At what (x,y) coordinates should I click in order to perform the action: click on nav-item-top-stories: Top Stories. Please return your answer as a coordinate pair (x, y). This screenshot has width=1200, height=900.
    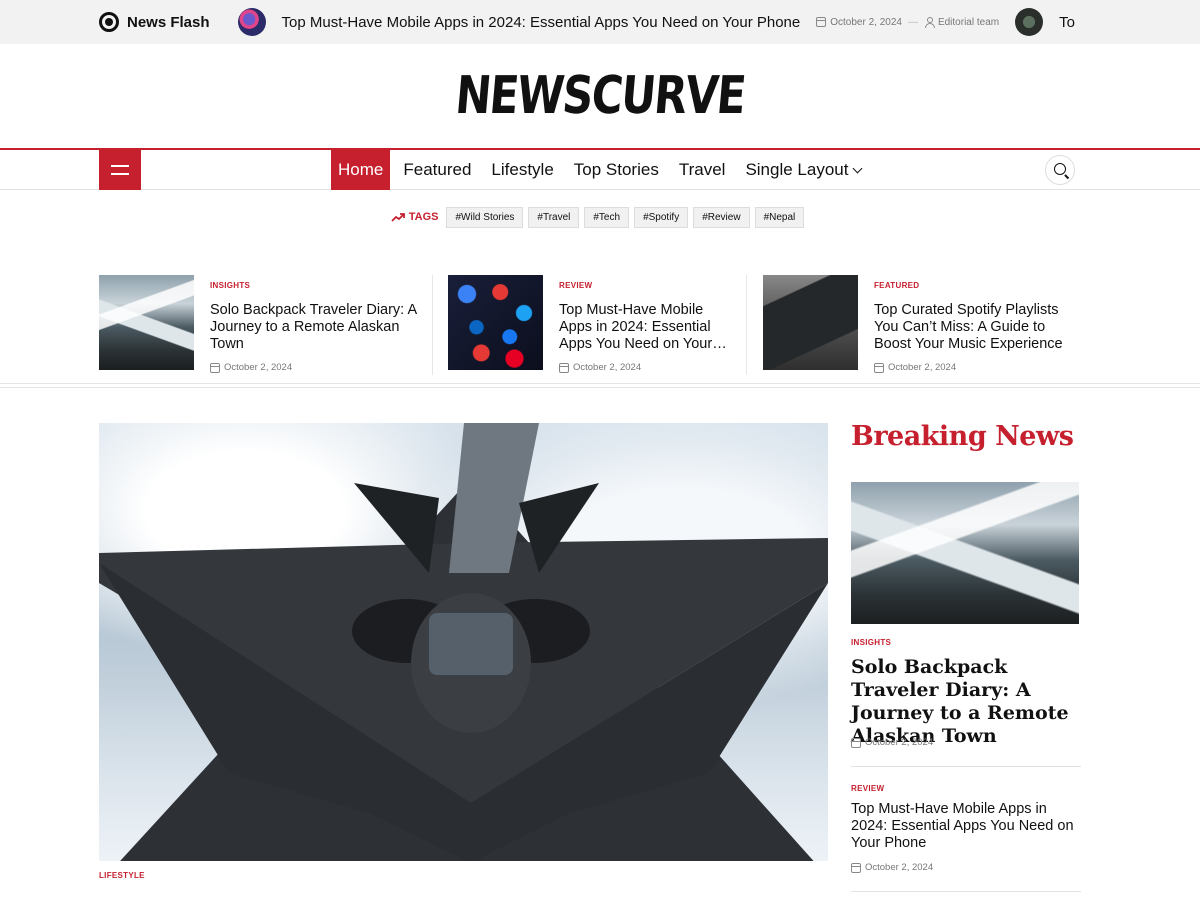
    Looking at the image, I should click on (616, 170).